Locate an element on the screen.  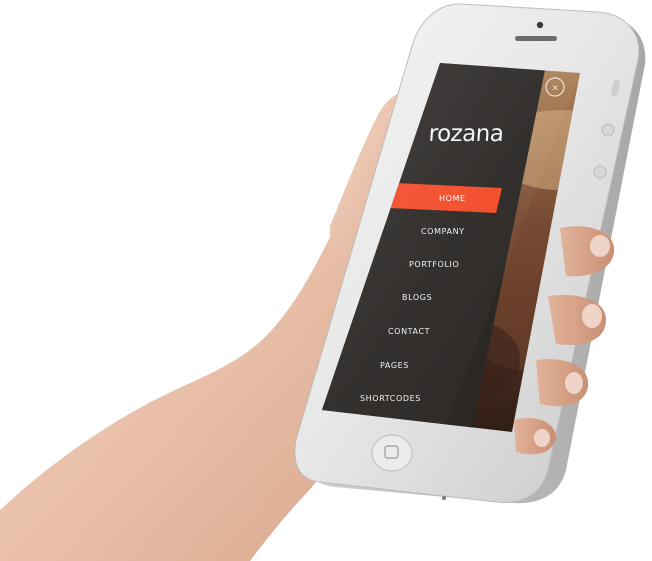
menu-item-contact: CONTACT is located at coordinates (409, 331).